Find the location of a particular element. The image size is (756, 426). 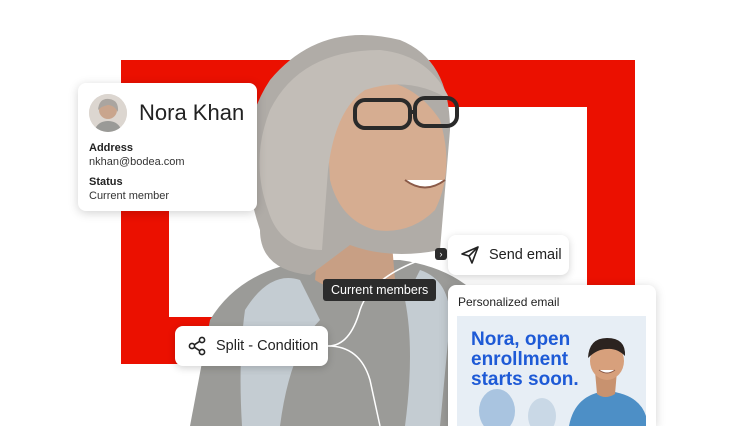

audience-tag: Current members is located at coordinates (380, 290).